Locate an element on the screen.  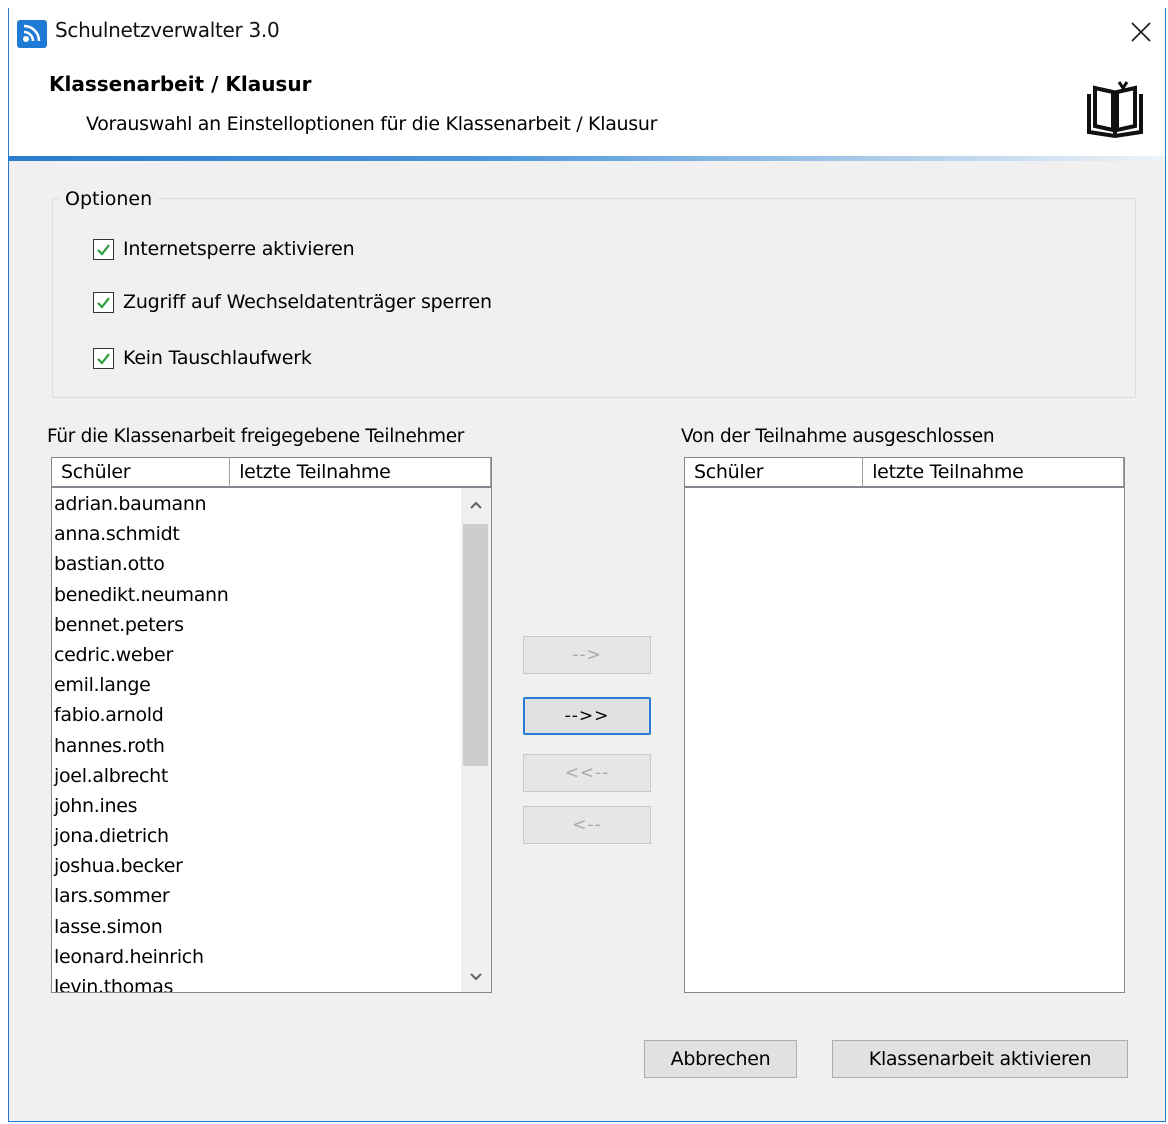
return-selected-button: <-- is located at coordinates (587, 825).